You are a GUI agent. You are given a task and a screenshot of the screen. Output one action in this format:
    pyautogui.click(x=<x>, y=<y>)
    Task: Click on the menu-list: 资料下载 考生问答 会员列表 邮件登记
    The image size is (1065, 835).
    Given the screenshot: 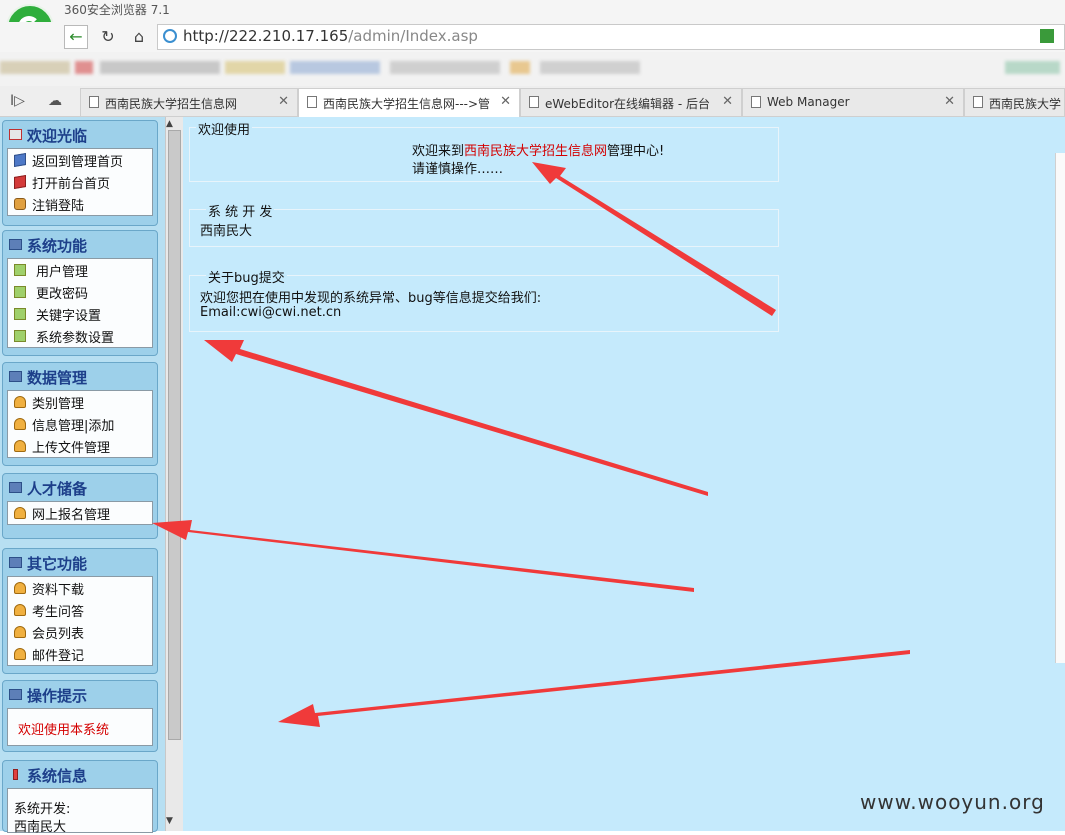 What is the action you would take?
    pyautogui.click(x=80, y=621)
    